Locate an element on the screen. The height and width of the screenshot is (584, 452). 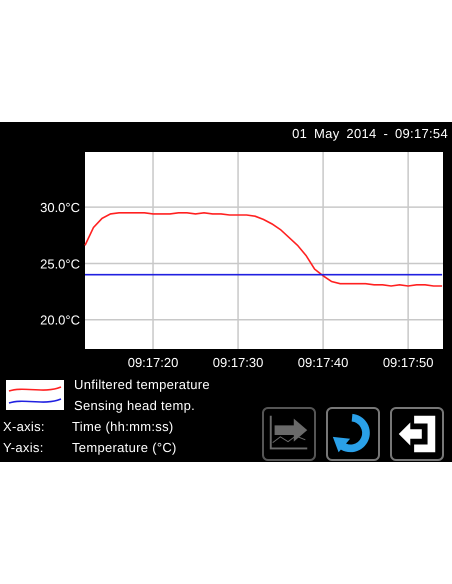
y-tick-label: 20.0°C is located at coordinates (60, 320).